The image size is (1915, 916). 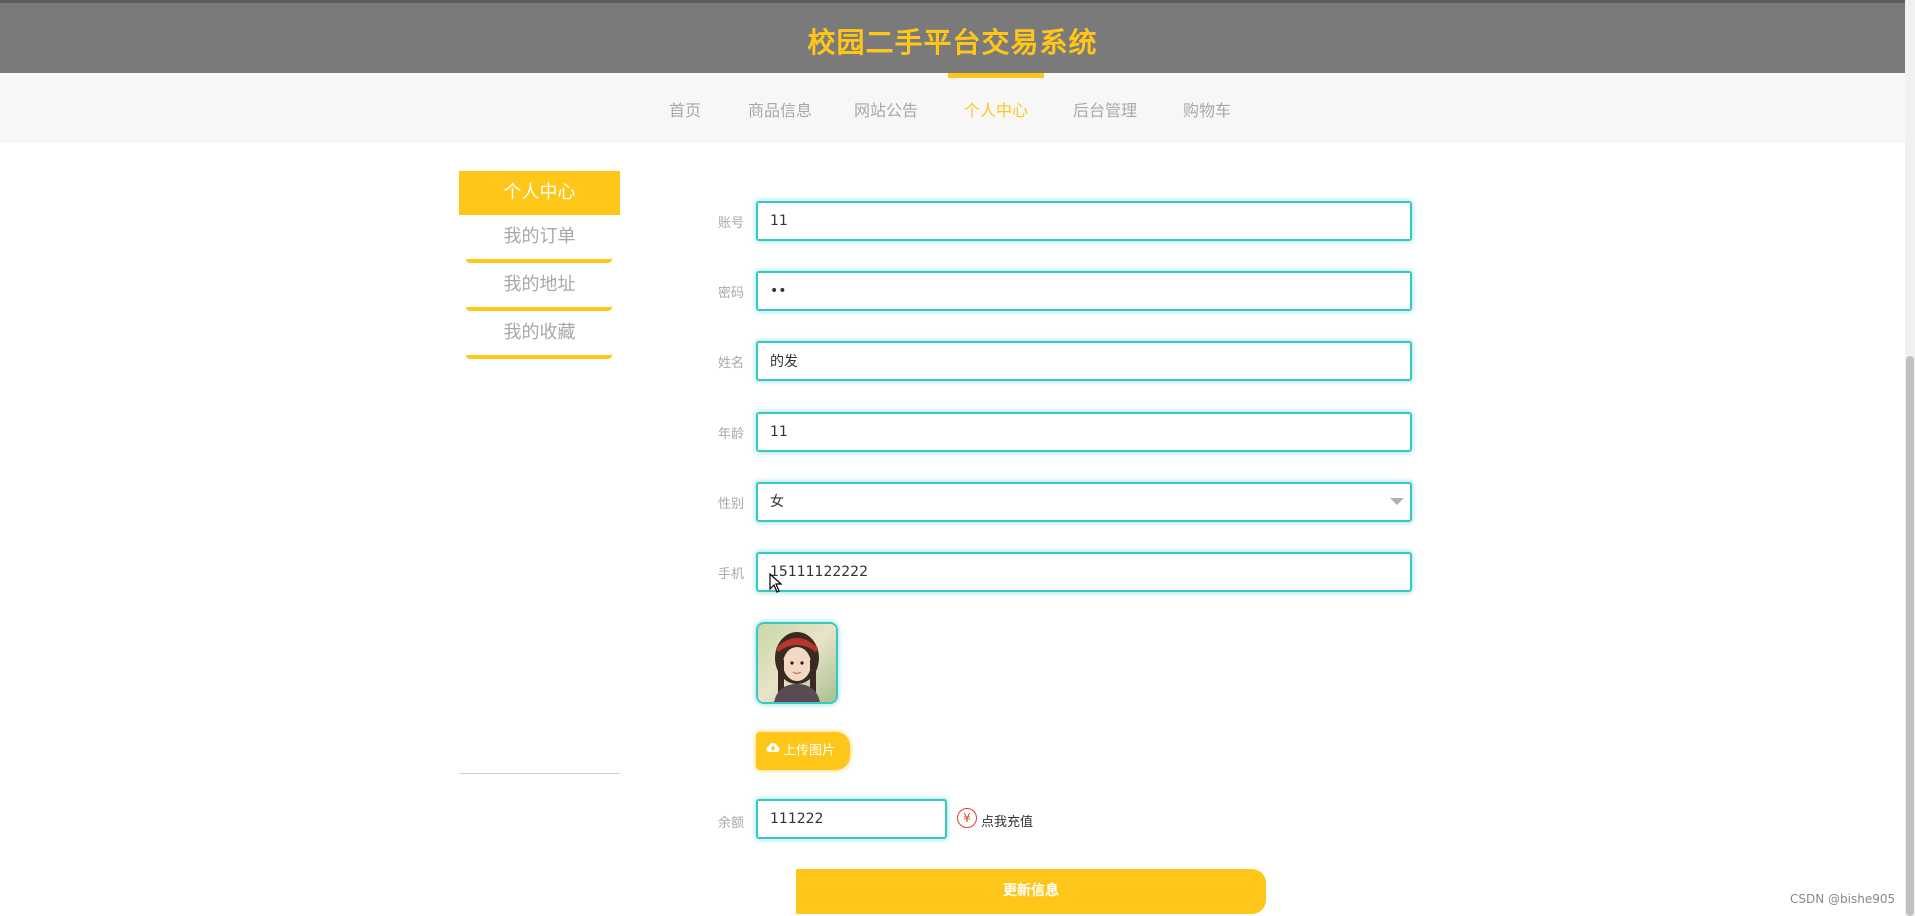 What do you see at coordinates (1397, 501) in the screenshot?
I see `chevron-down-icon` at bounding box center [1397, 501].